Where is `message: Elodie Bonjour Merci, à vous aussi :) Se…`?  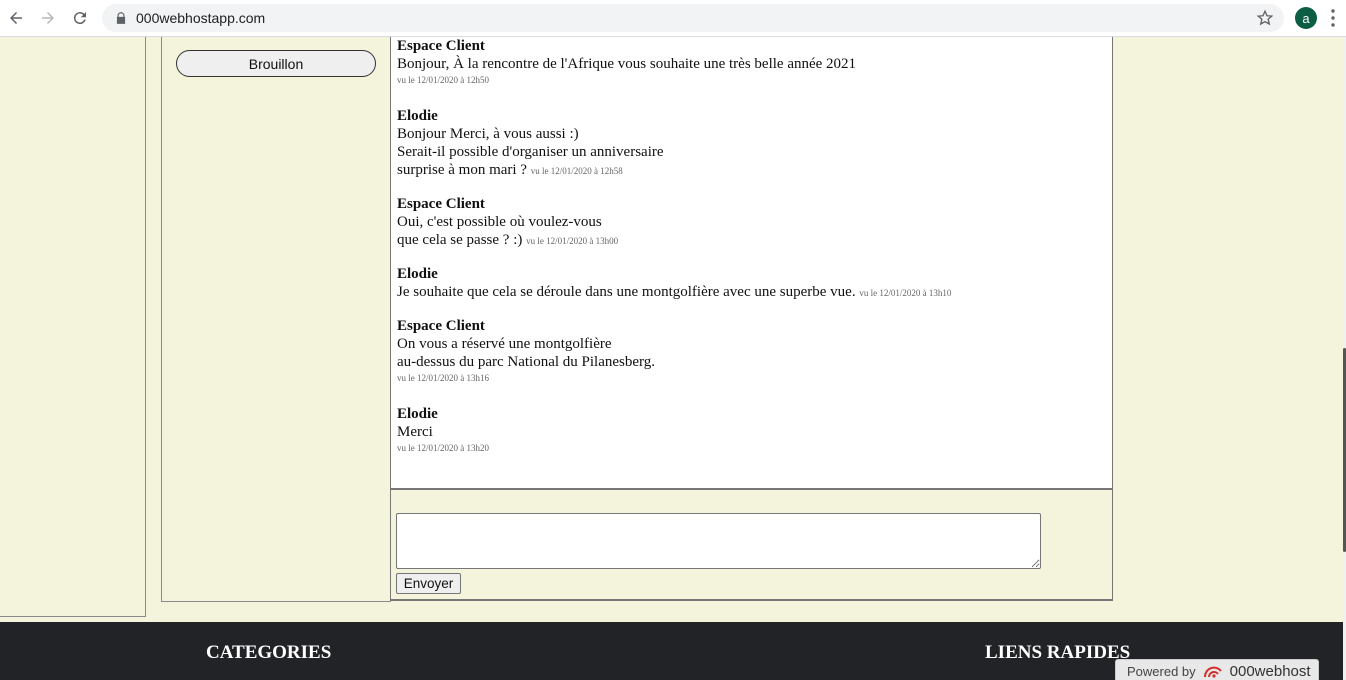
message: Elodie Bonjour Merci, à vous aussi :) Se… is located at coordinates (530, 143).